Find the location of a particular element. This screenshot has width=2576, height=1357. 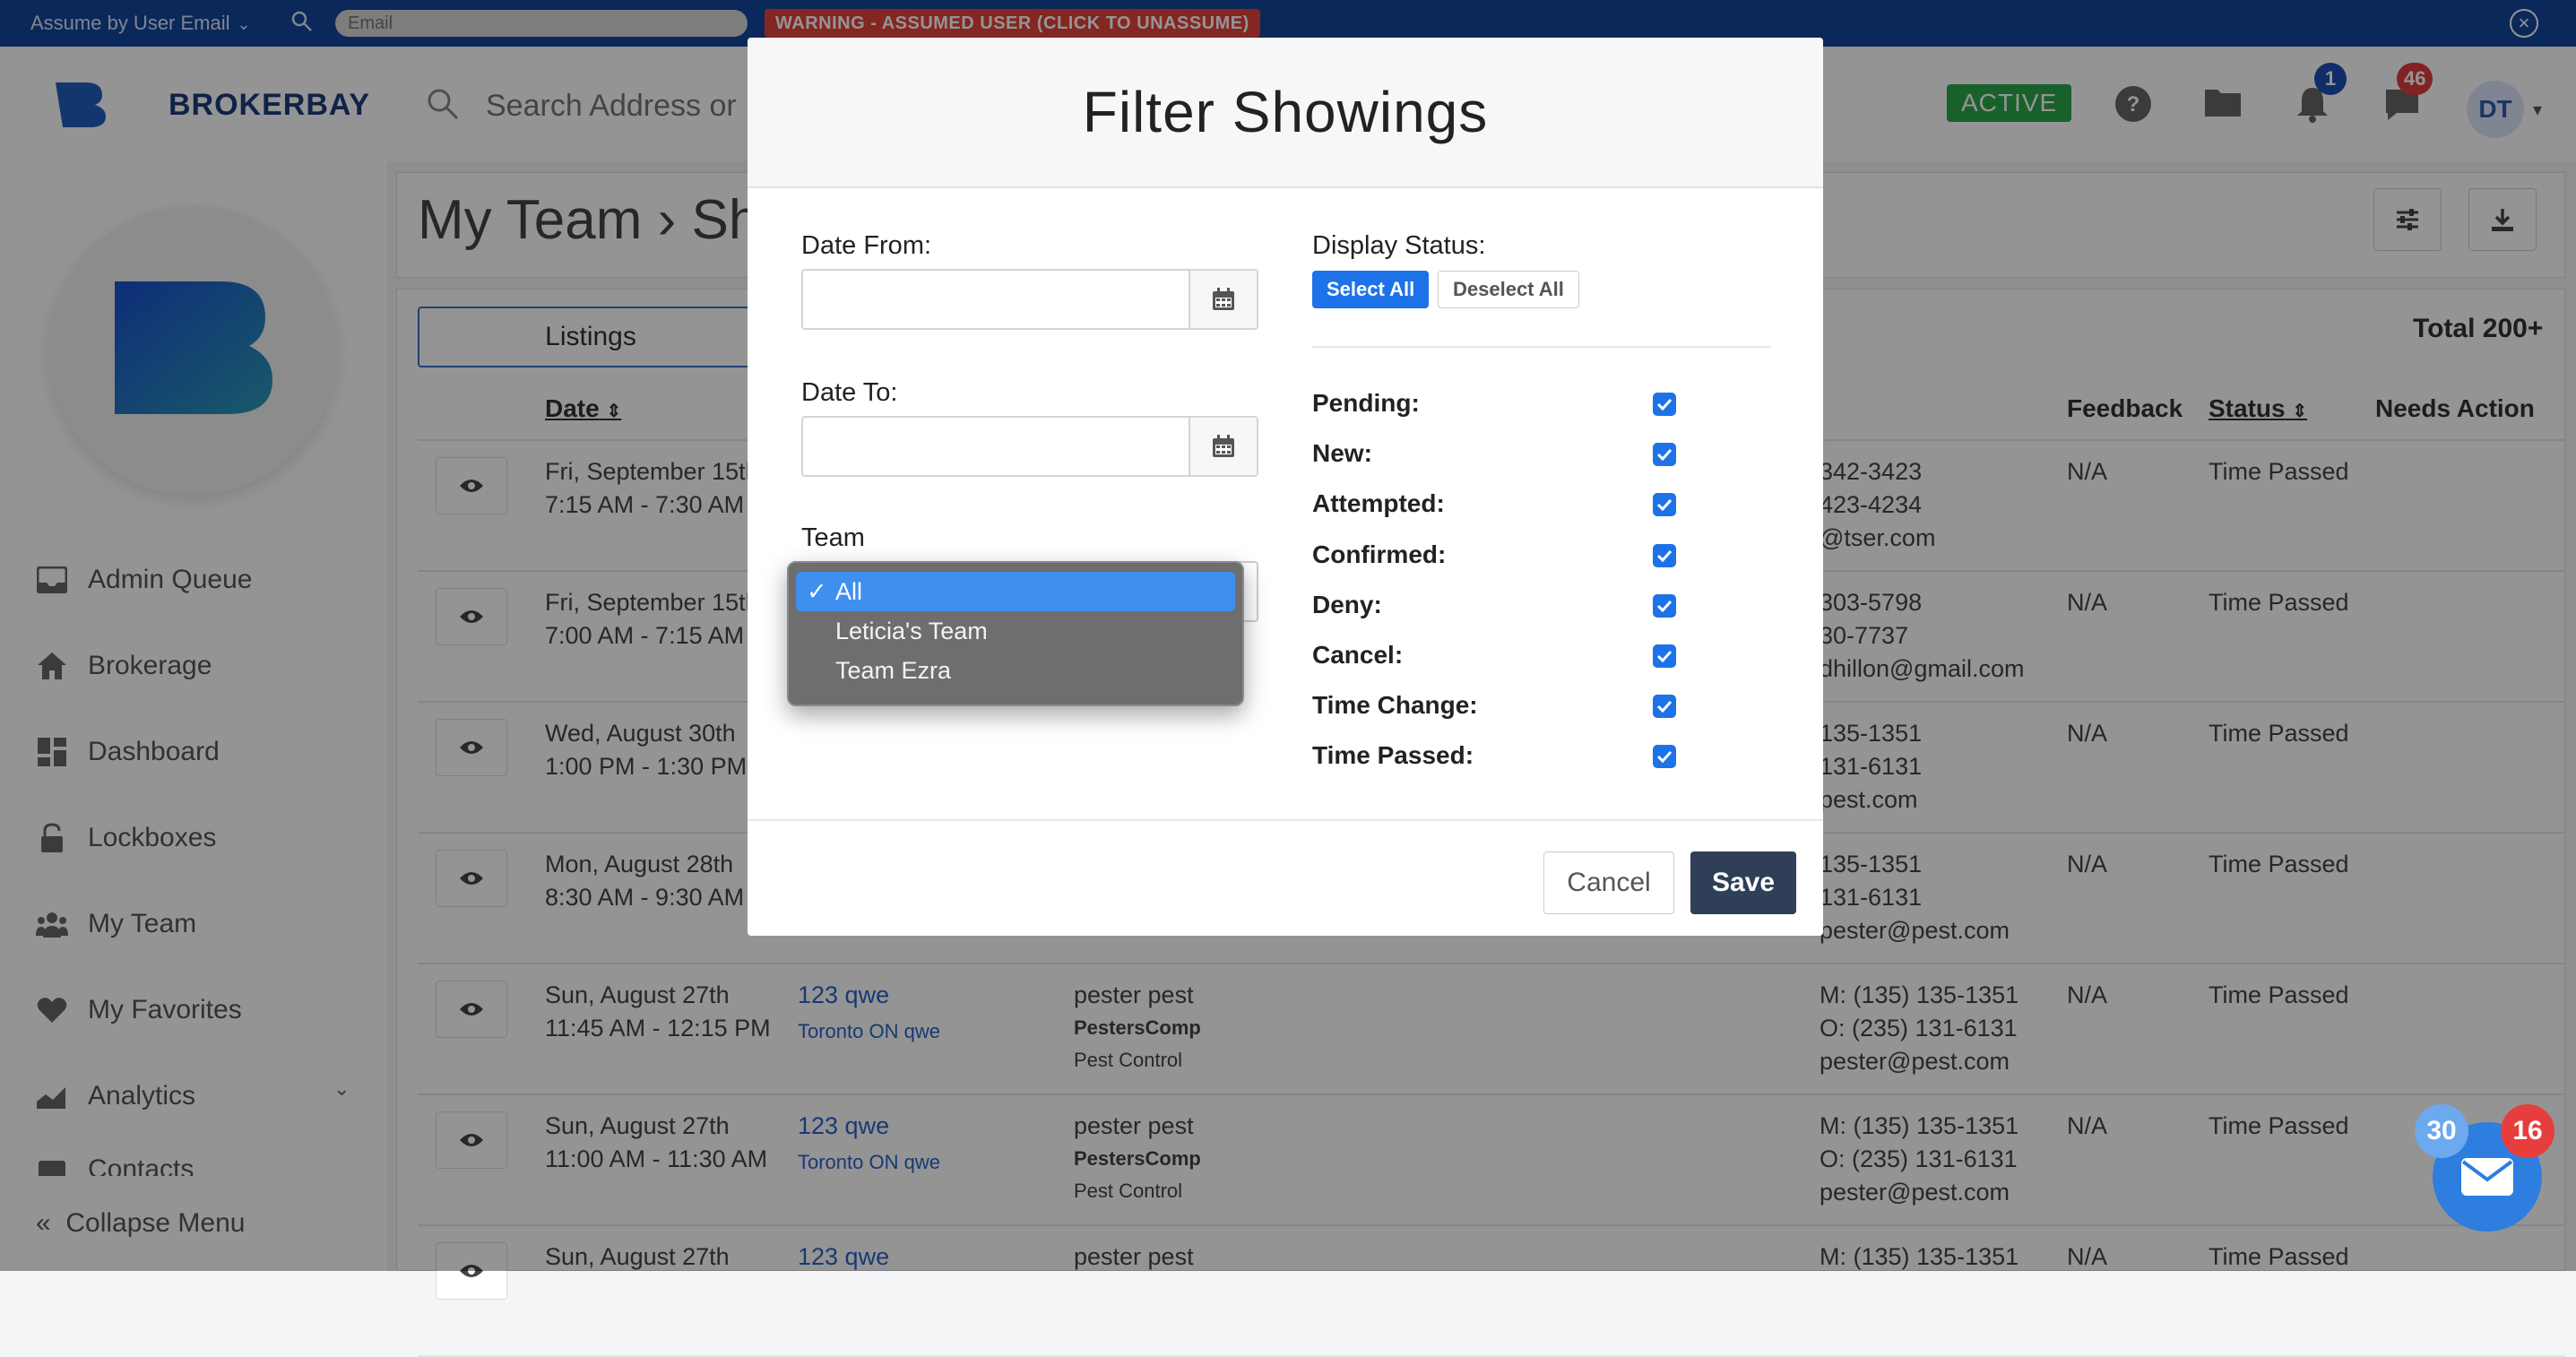

team-option: Leticia's Team is located at coordinates (1015, 631).